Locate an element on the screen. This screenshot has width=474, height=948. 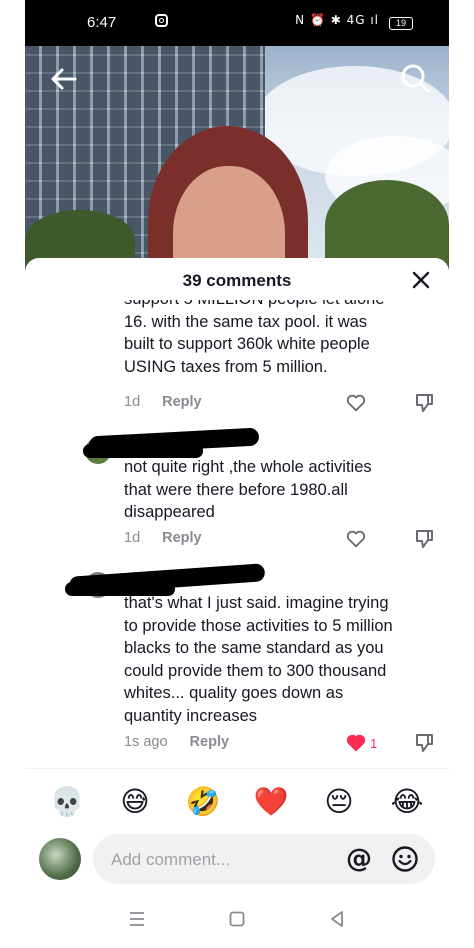
mention-button: @ is located at coordinates (359, 859).